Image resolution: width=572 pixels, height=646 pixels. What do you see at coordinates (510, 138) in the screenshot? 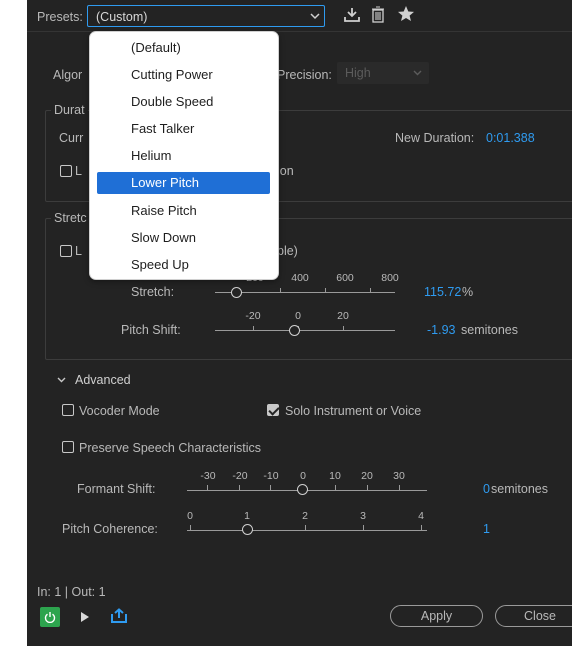
I see `new-duration-value: 0:01.388` at bounding box center [510, 138].